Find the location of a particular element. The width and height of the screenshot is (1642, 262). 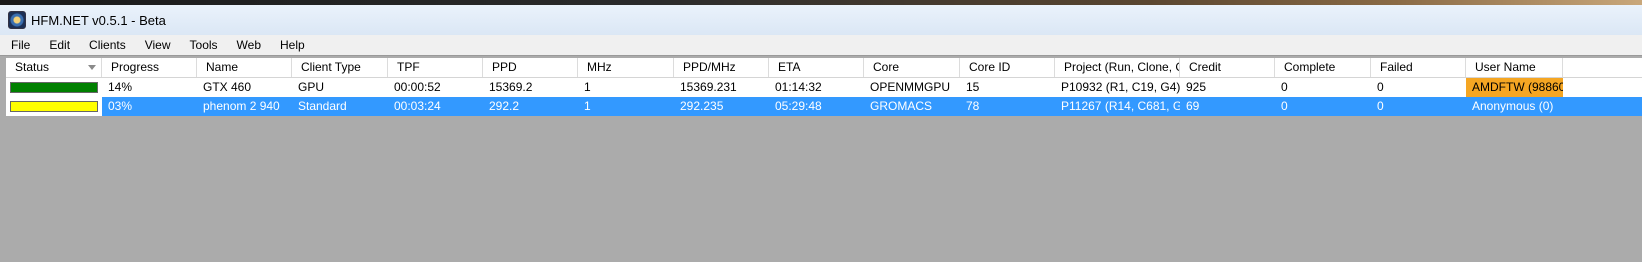

column-header-user-name: User Name is located at coordinates (1514, 67).